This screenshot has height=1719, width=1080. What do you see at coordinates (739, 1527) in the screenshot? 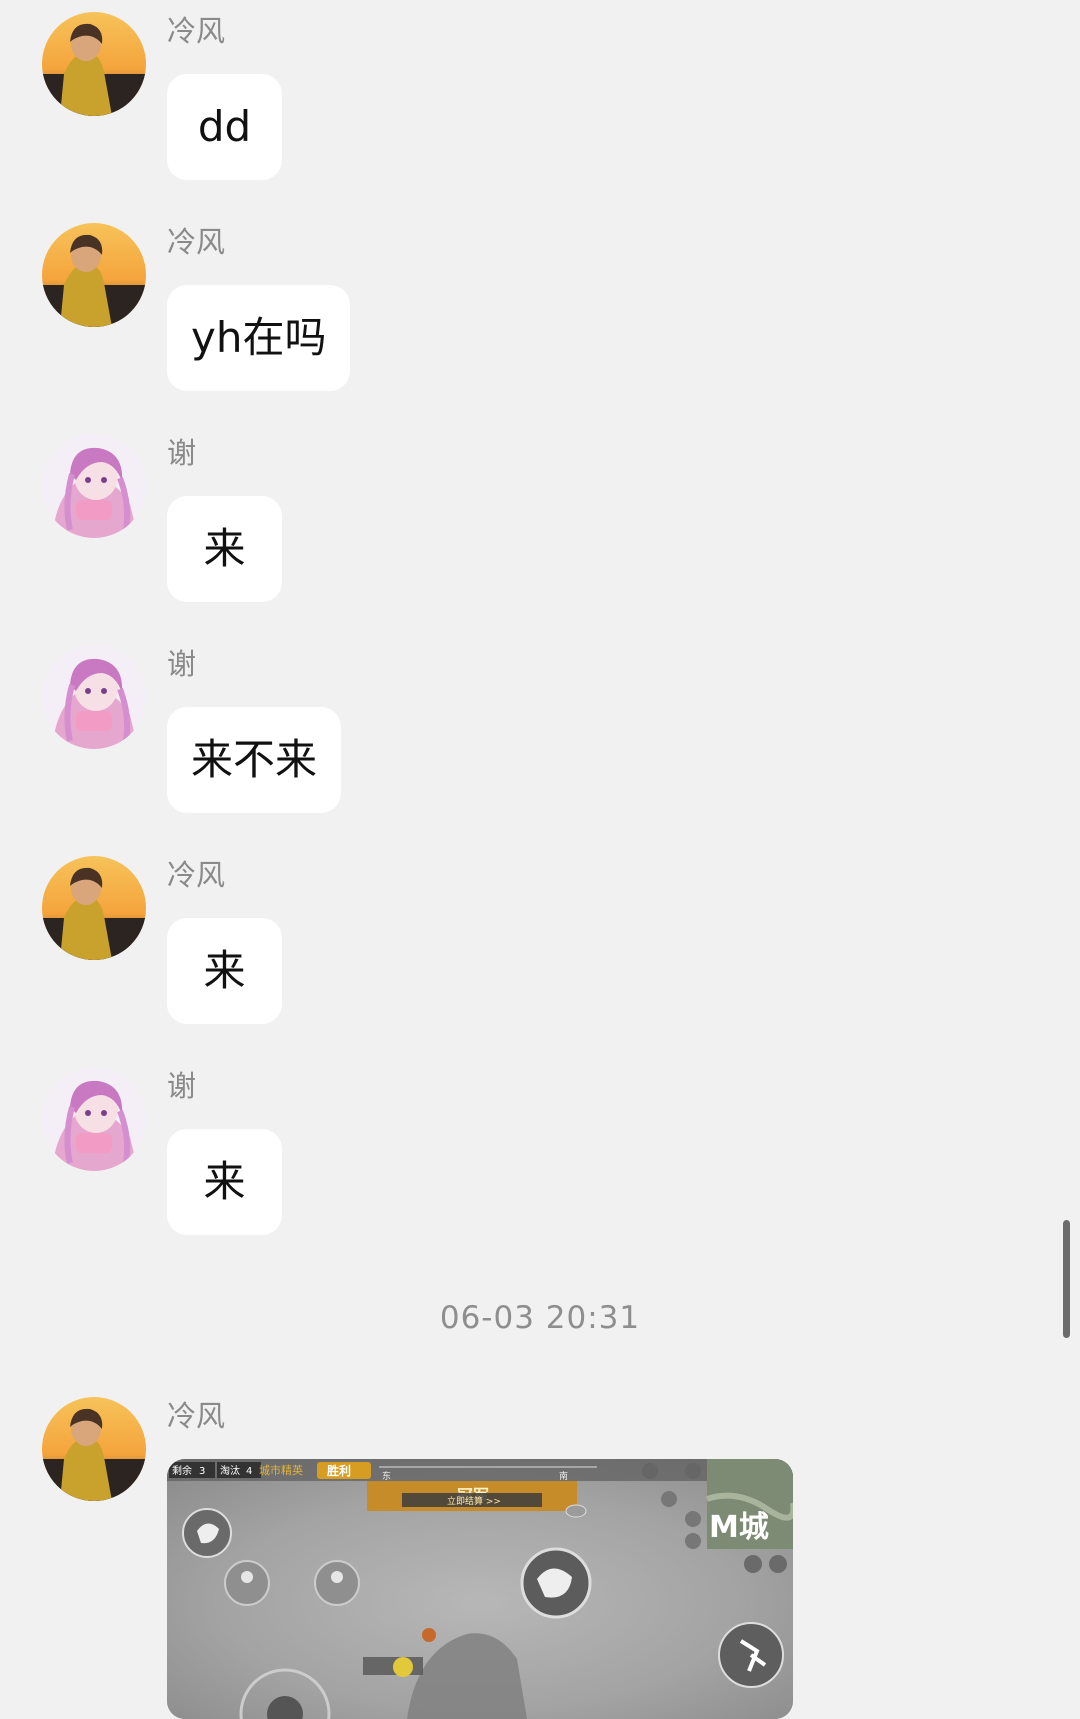
I see `svg-text: M城` at bounding box center [739, 1527].